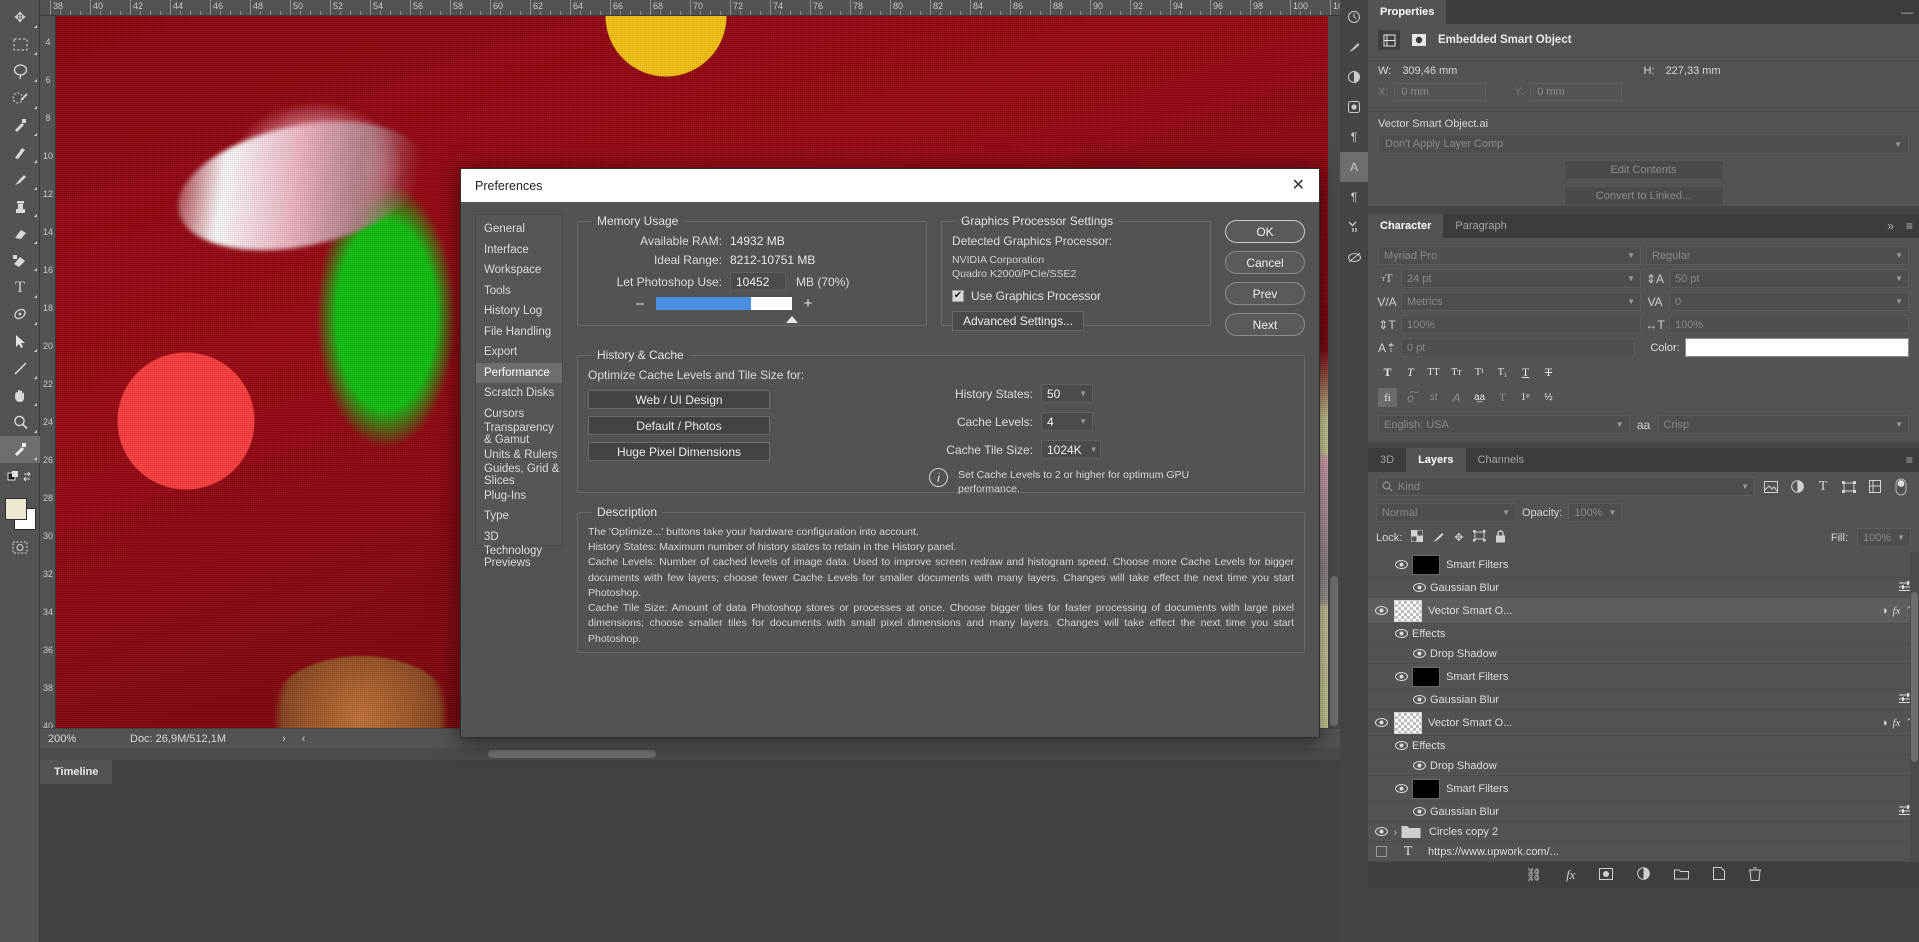 The height and width of the screenshot is (942, 1919). I want to click on memory-slider-row: – +, so click(752, 309).